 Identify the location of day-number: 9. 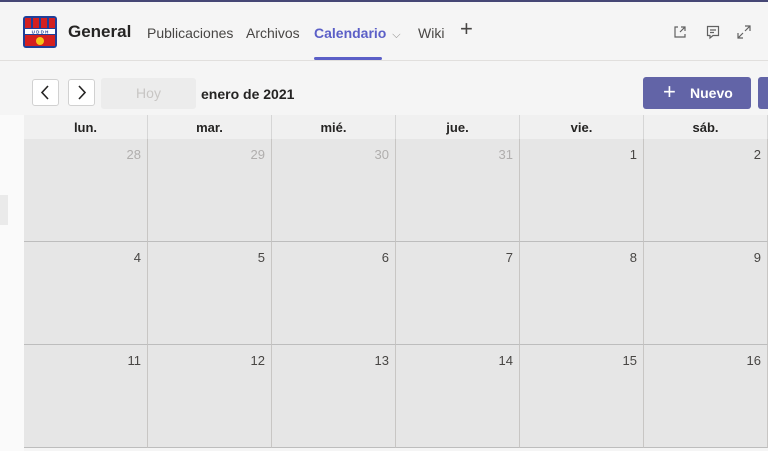
(757, 257).